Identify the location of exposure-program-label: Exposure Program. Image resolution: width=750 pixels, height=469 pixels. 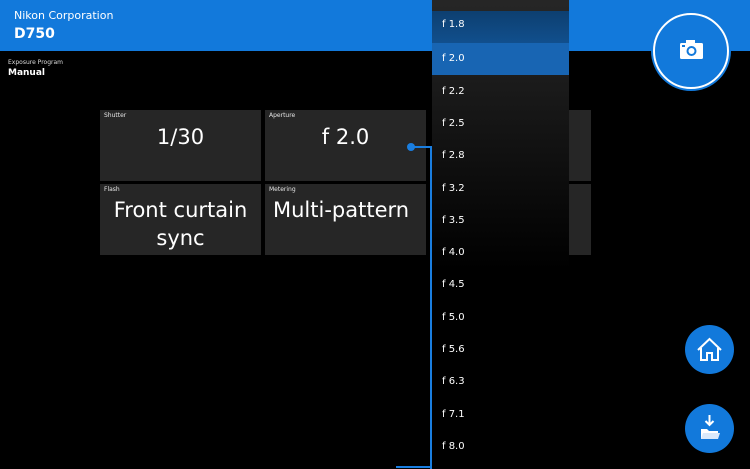
(35, 62).